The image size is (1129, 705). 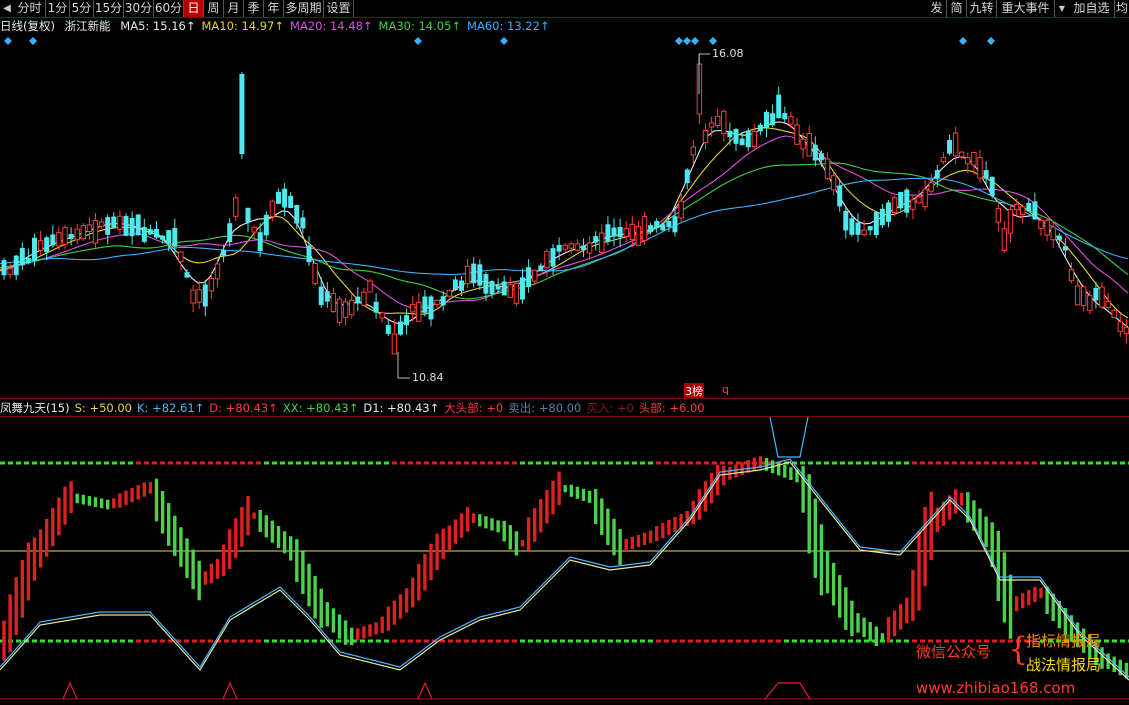 What do you see at coordinates (1092, 8) in the screenshot?
I see `add-favorite-button: 加自选` at bounding box center [1092, 8].